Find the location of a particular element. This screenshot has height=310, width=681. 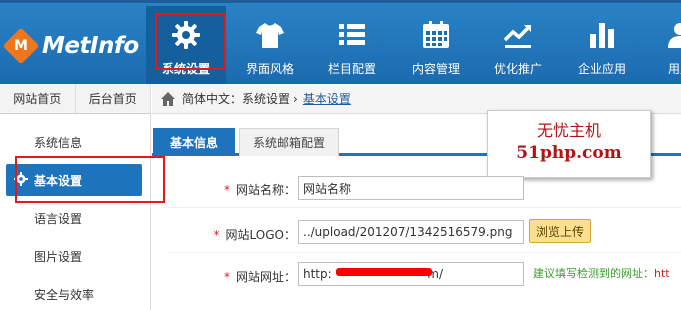

sidebar-item-label: 系统信息 is located at coordinates (58, 142).